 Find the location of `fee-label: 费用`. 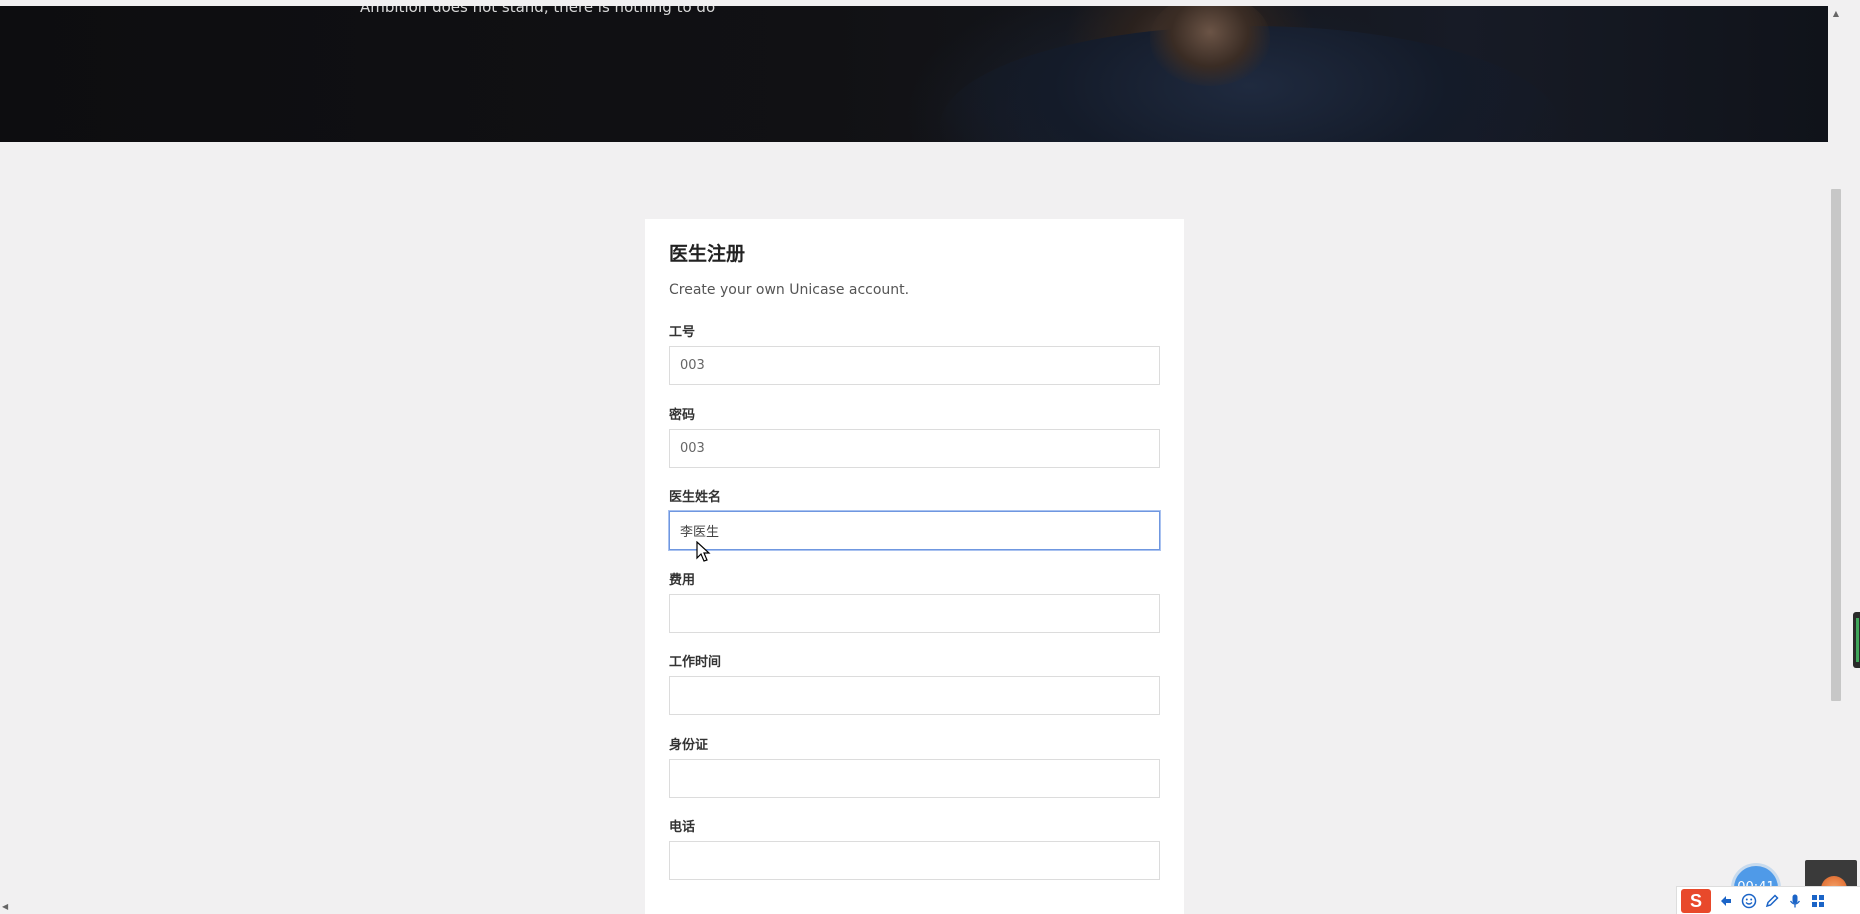

fee-label: 费用 is located at coordinates (682, 580).